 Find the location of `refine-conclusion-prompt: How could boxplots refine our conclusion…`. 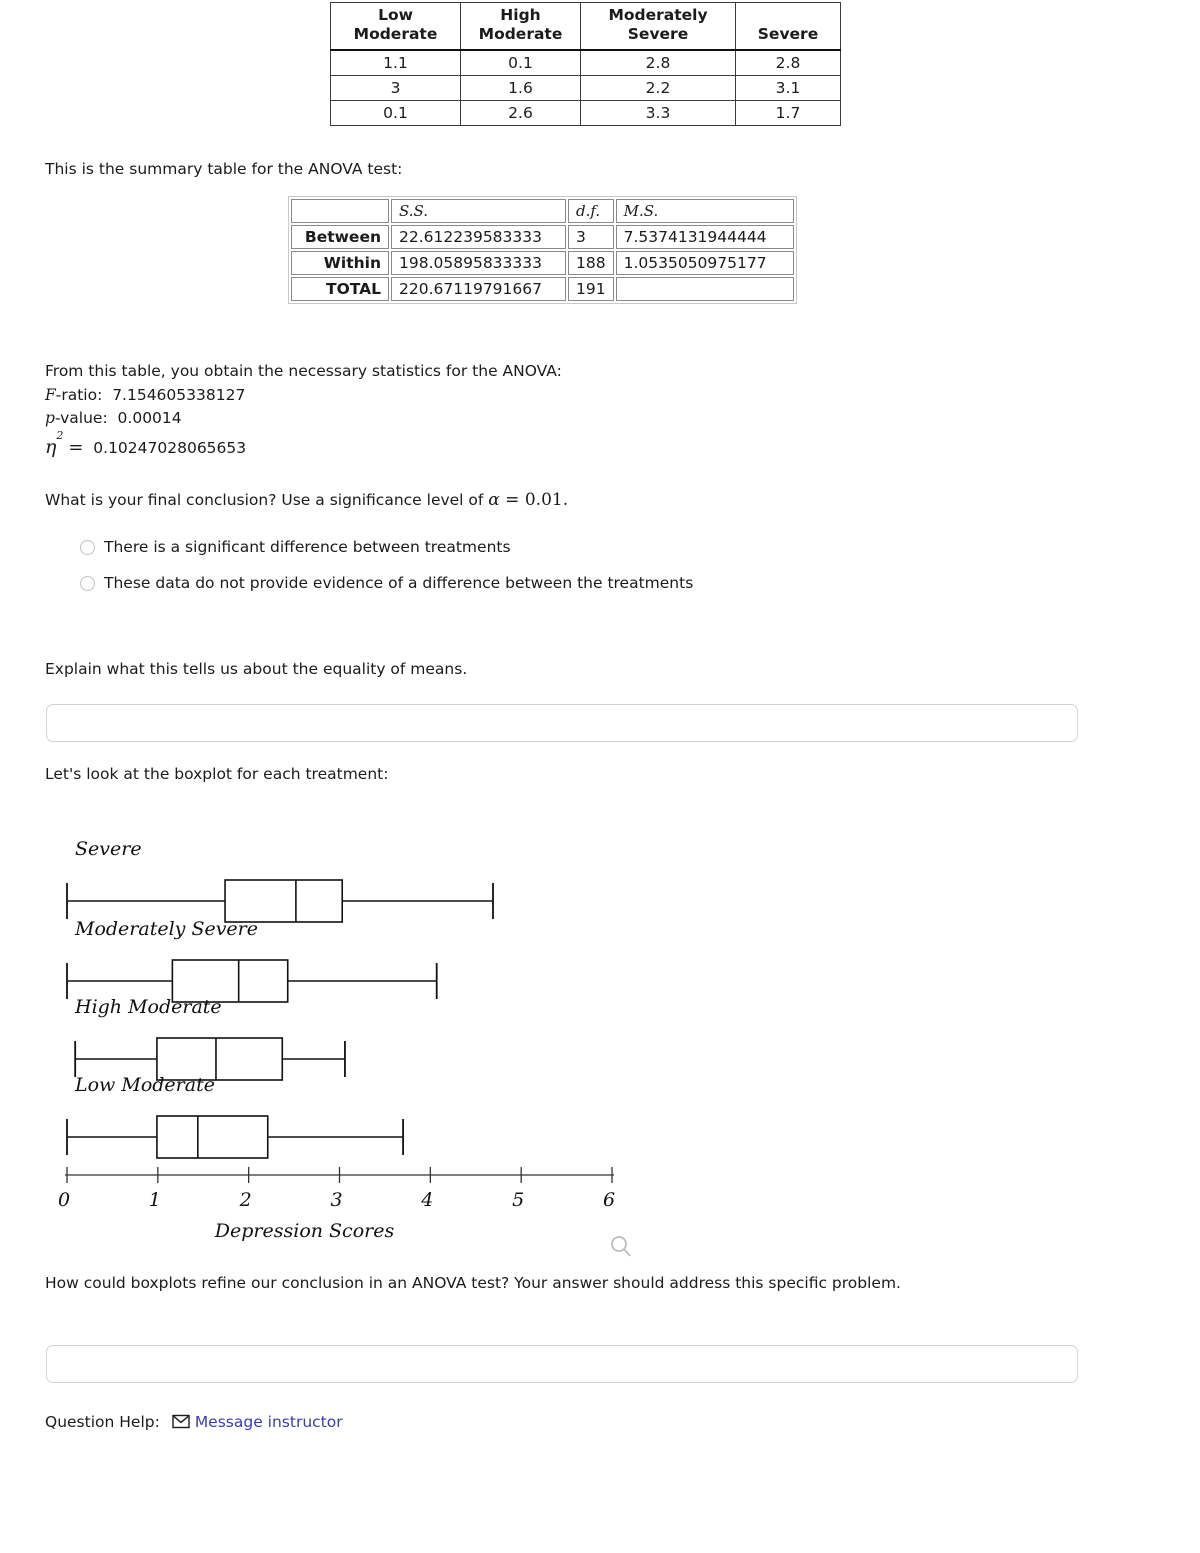

refine-conclusion-prompt: How could boxplots refine our conclusion… is located at coordinates (473, 1283).